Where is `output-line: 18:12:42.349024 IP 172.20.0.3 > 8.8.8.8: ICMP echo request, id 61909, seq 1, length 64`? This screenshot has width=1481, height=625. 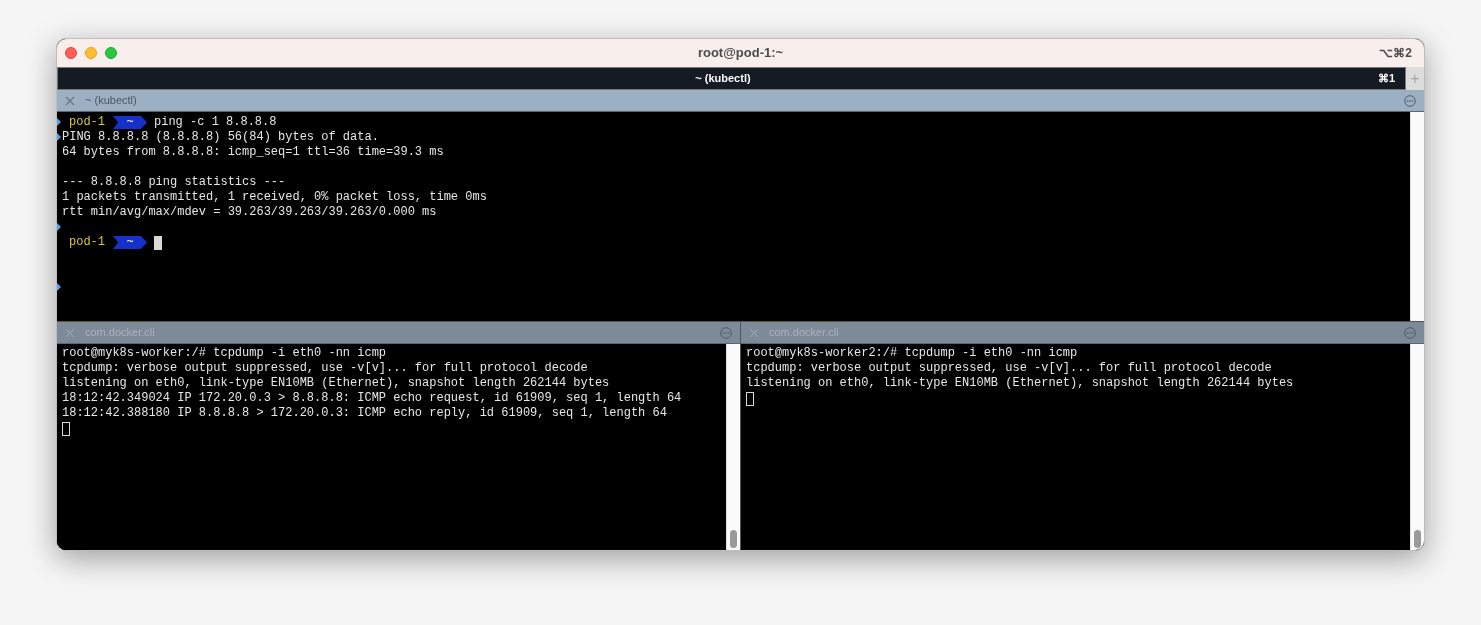 output-line: 18:12:42.349024 IP 172.20.0.3 > 8.8.8.8: ICMP echo request, id 61909, seq 1, length 64 is located at coordinates (372, 398).